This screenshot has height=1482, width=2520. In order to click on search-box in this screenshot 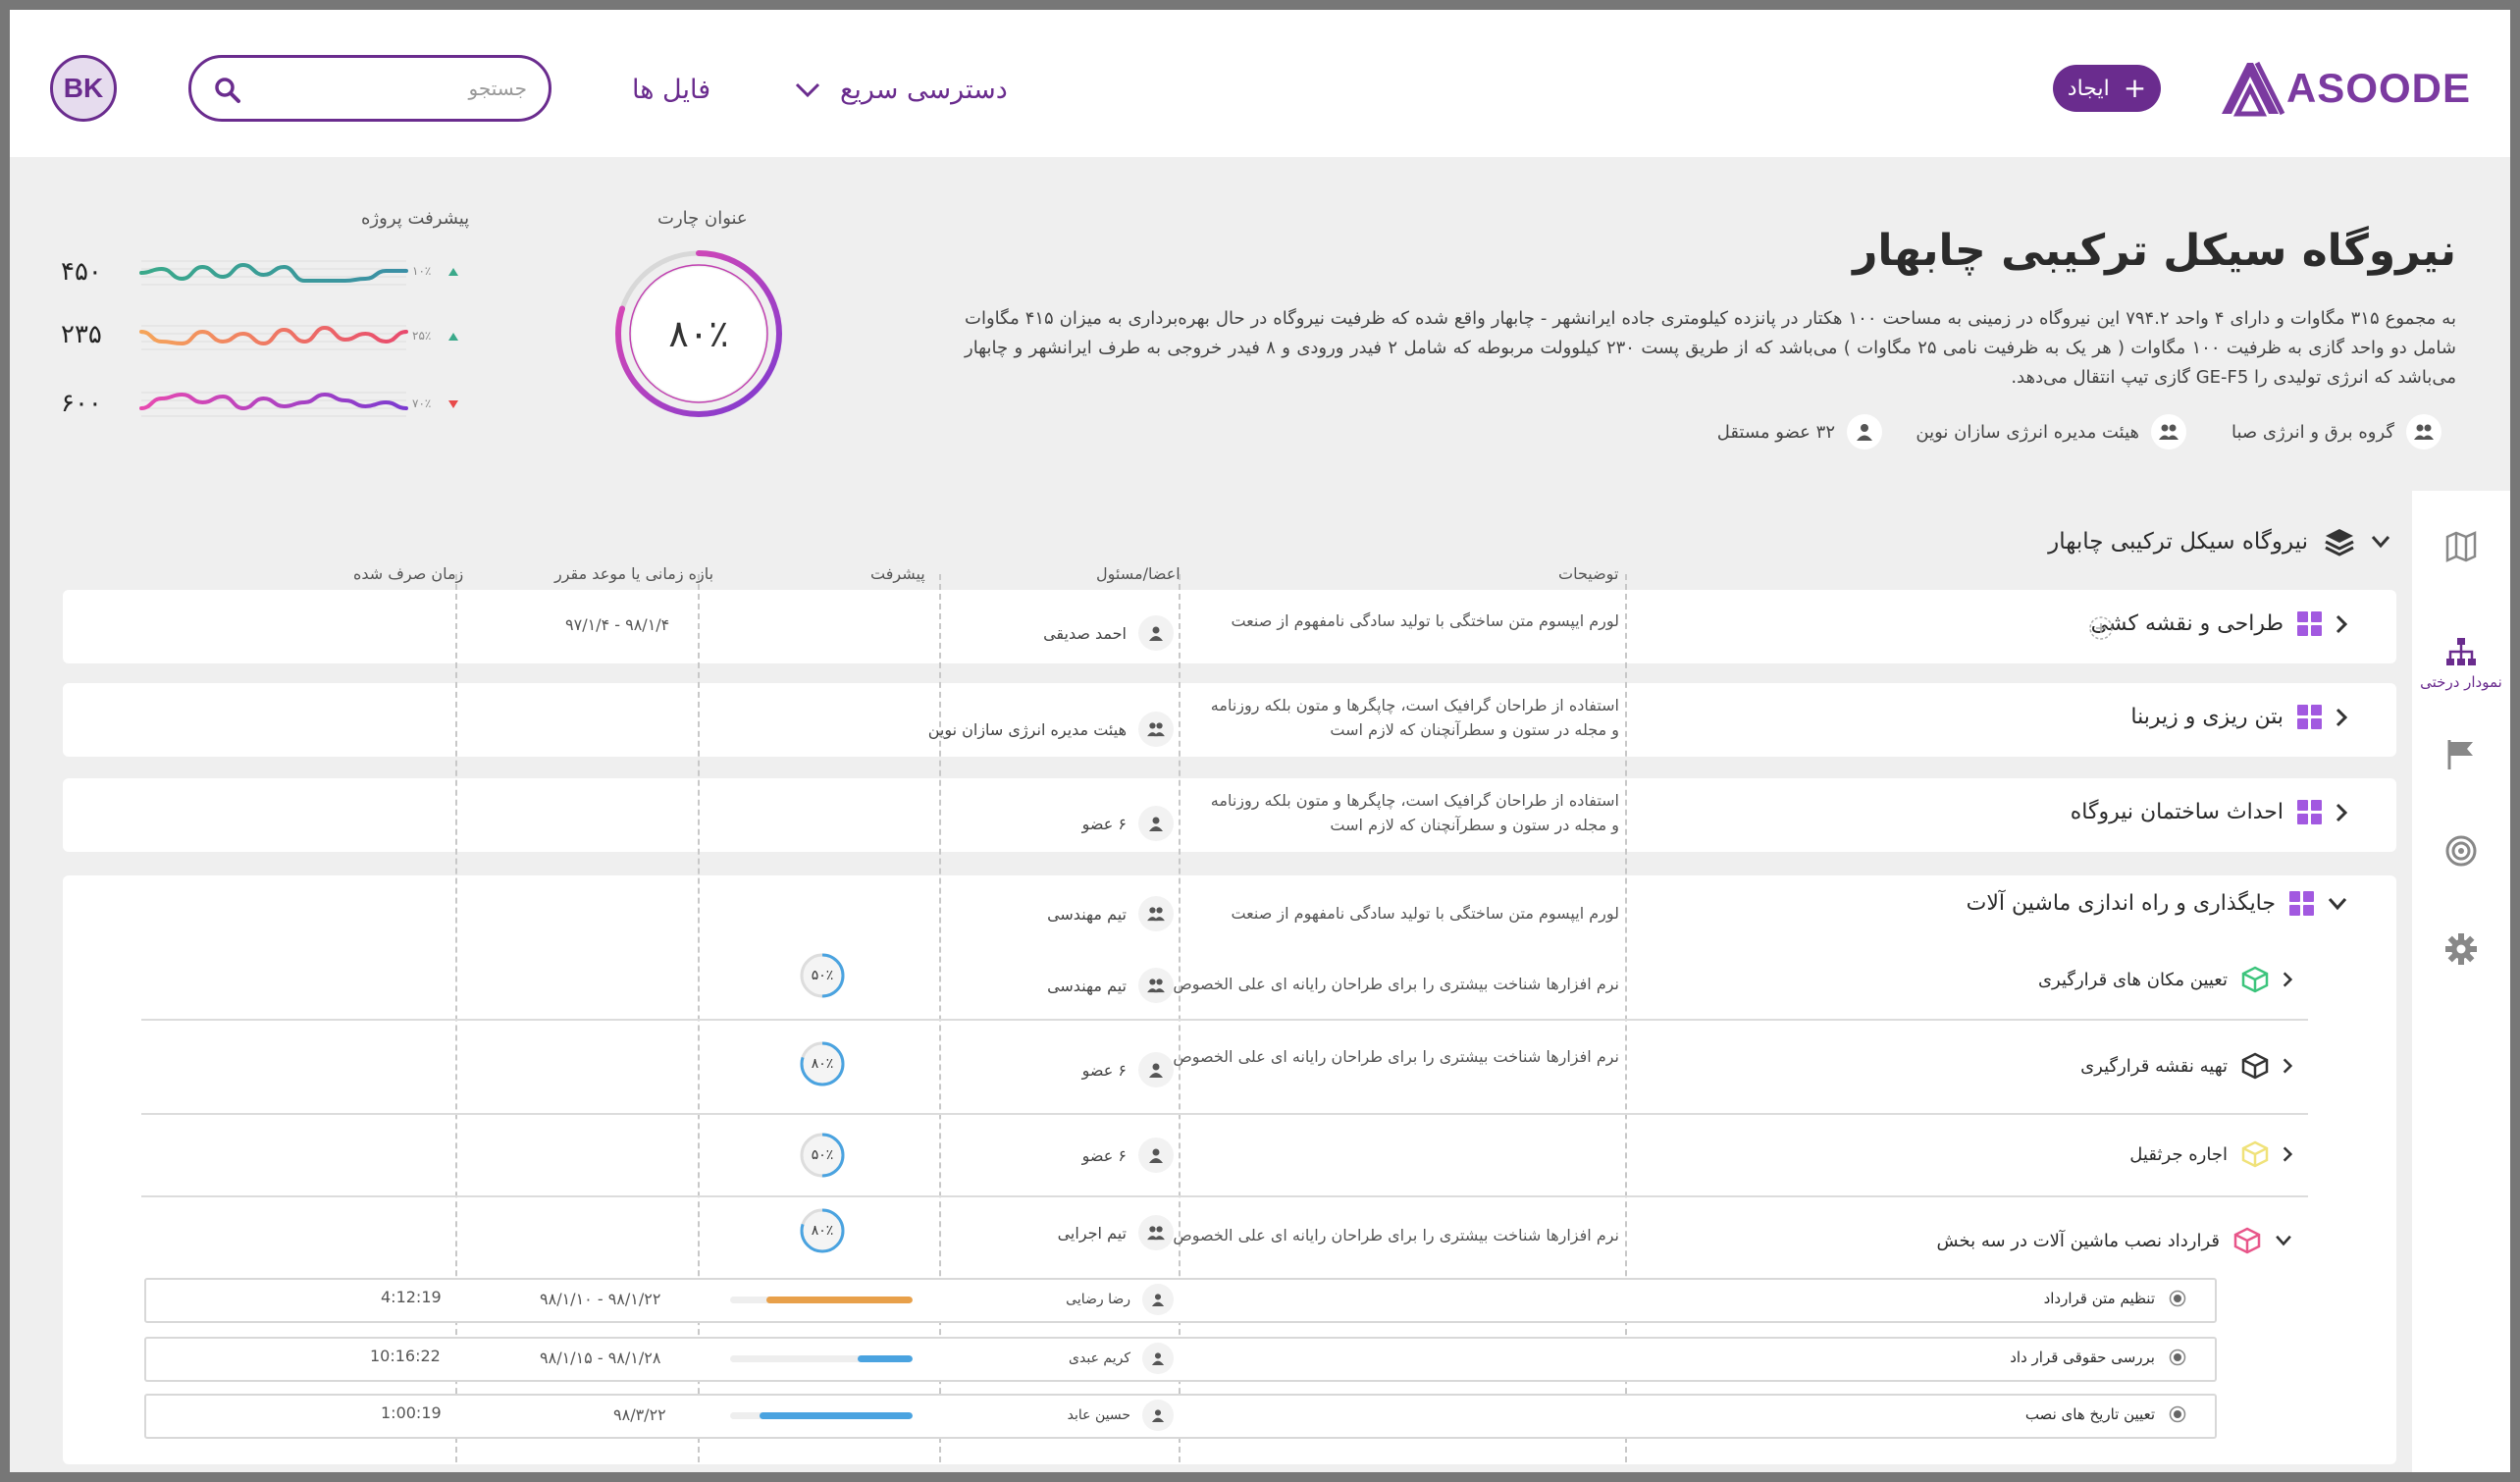, I will do `click(369, 88)`.